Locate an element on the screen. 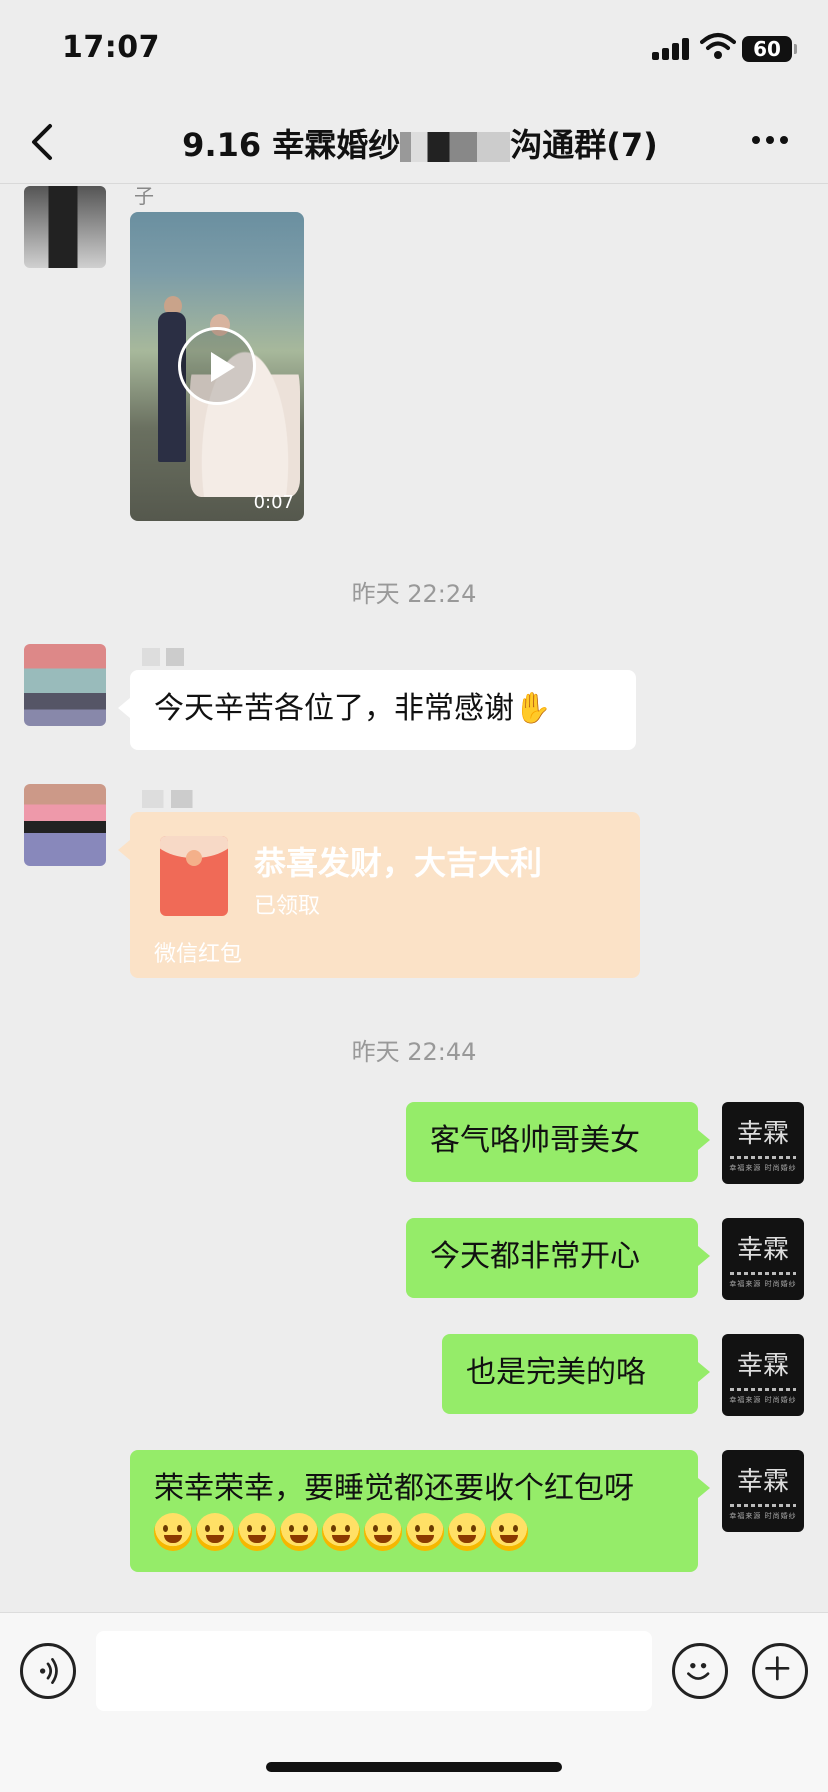 Image resolution: width=828 pixels, height=1792 pixels. message-bubble: 荣幸荣幸，要睡觉都还要收个红包呀 is located at coordinates (420, 1511).